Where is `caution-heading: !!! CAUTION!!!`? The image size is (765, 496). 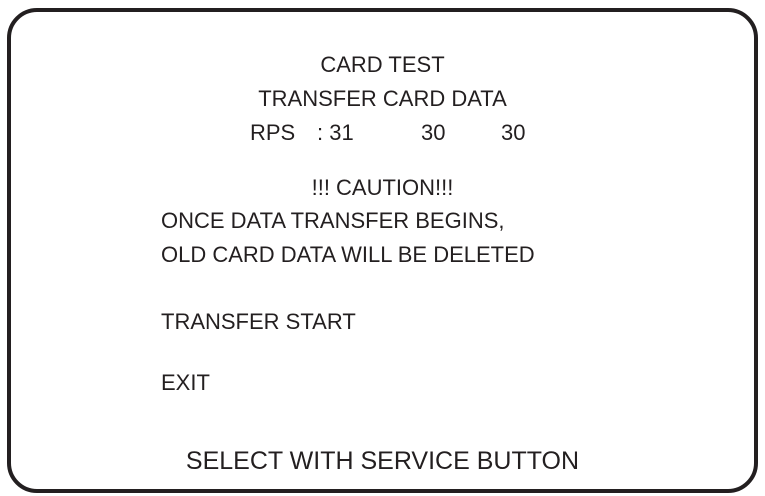
caution-heading: !!! CAUTION!!! is located at coordinates (382, 187).